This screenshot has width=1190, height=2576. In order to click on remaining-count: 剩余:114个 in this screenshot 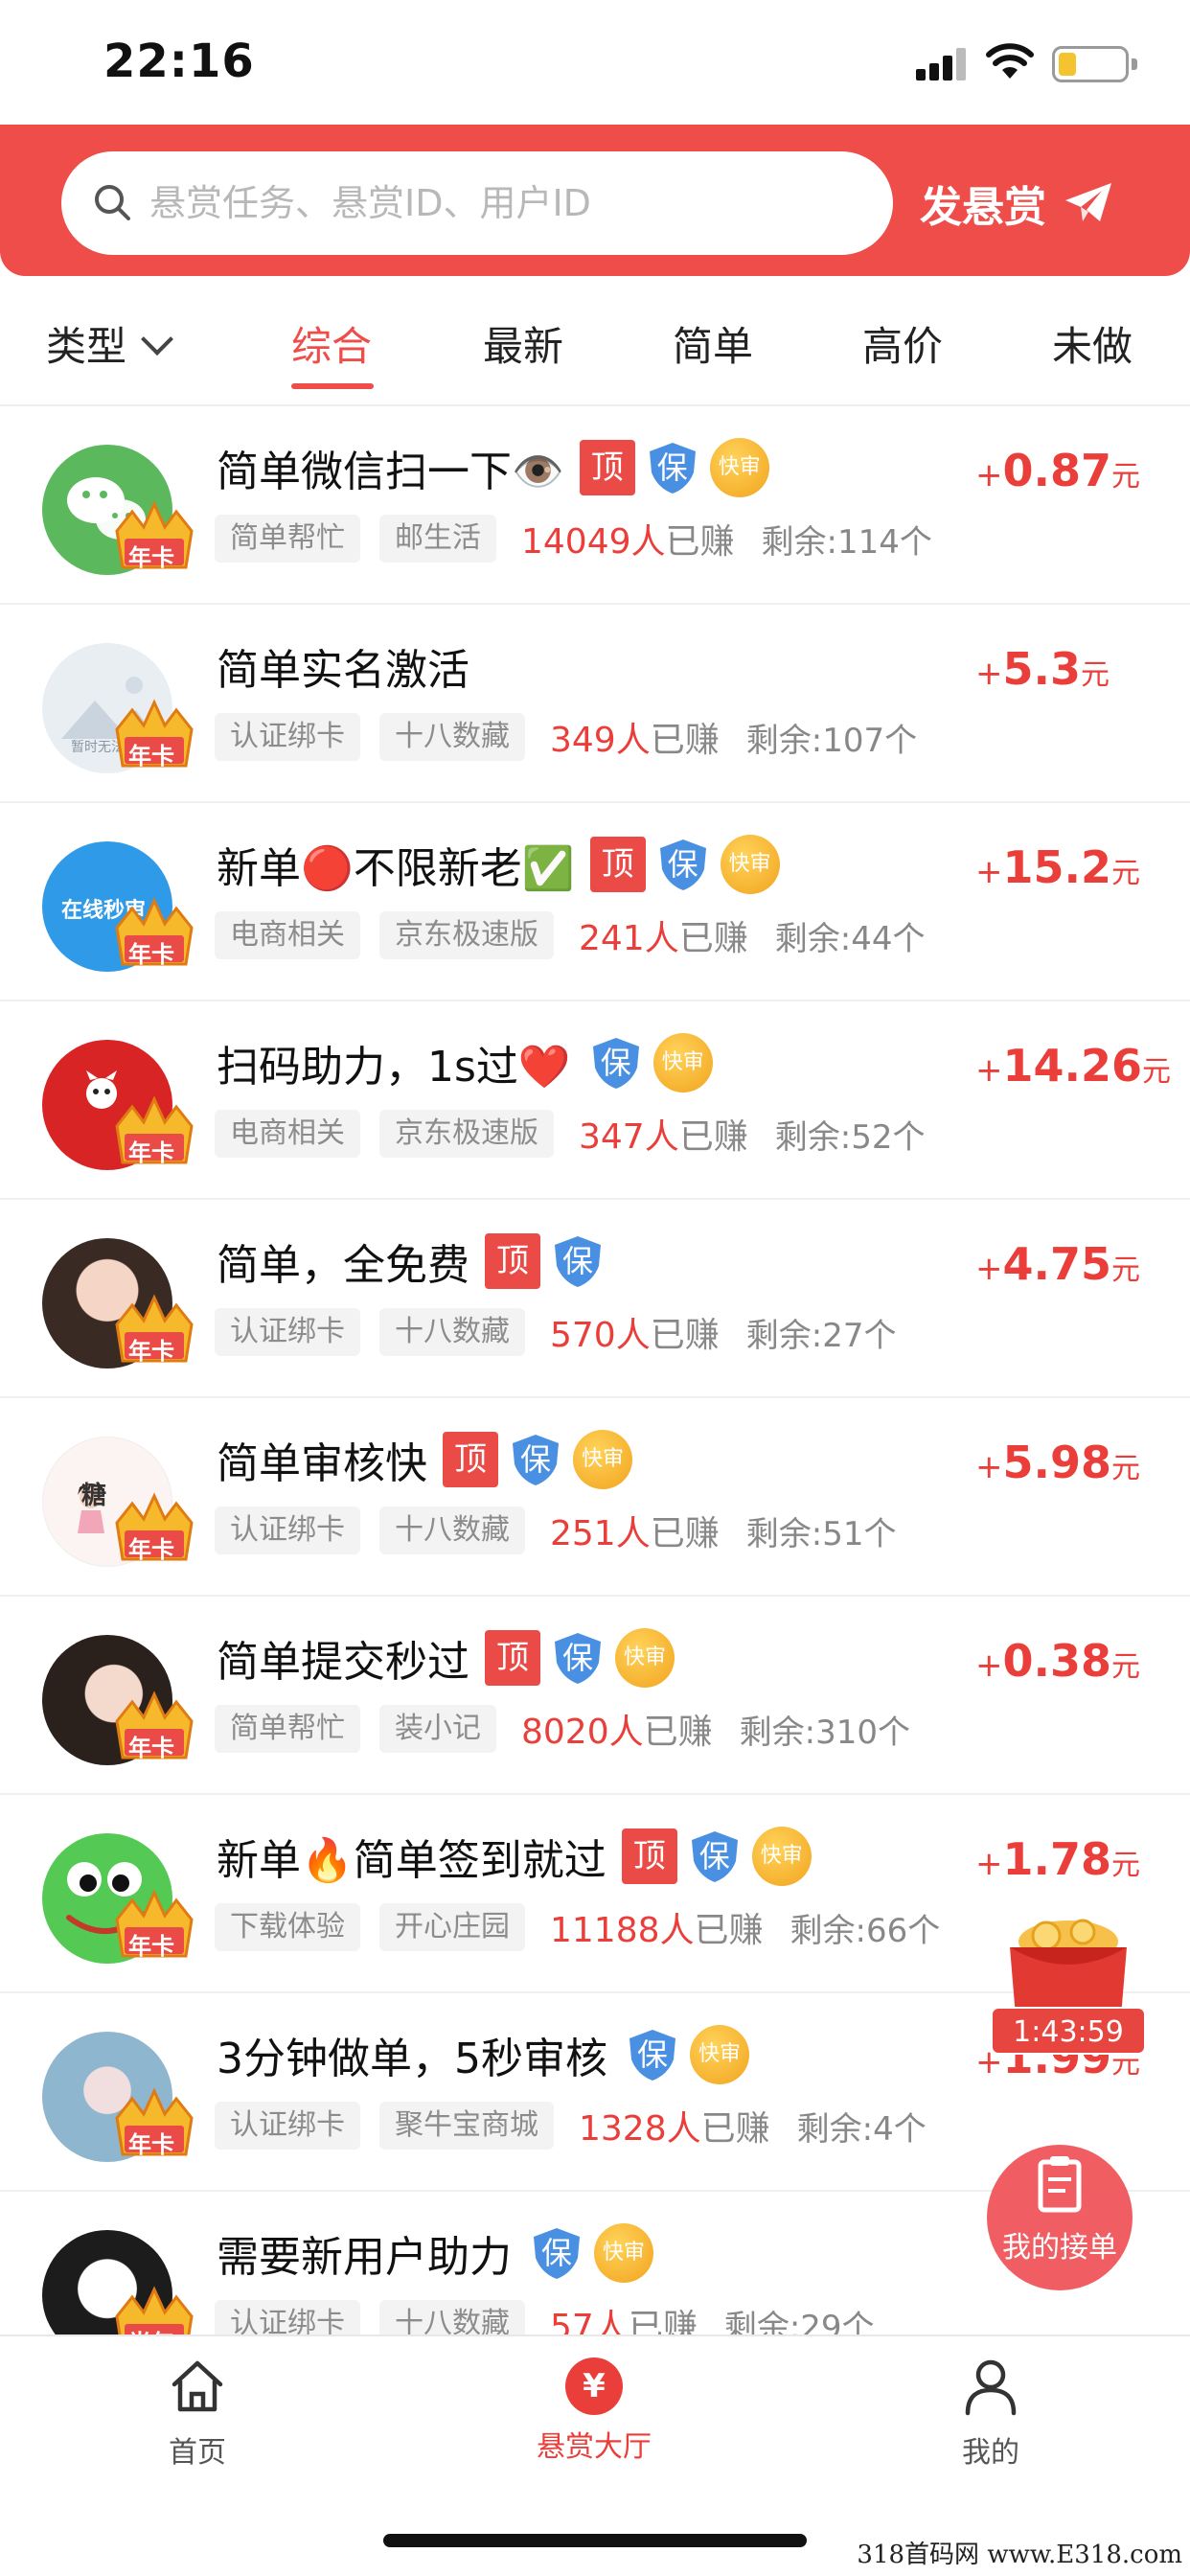, I will do `click(847, 542)`.